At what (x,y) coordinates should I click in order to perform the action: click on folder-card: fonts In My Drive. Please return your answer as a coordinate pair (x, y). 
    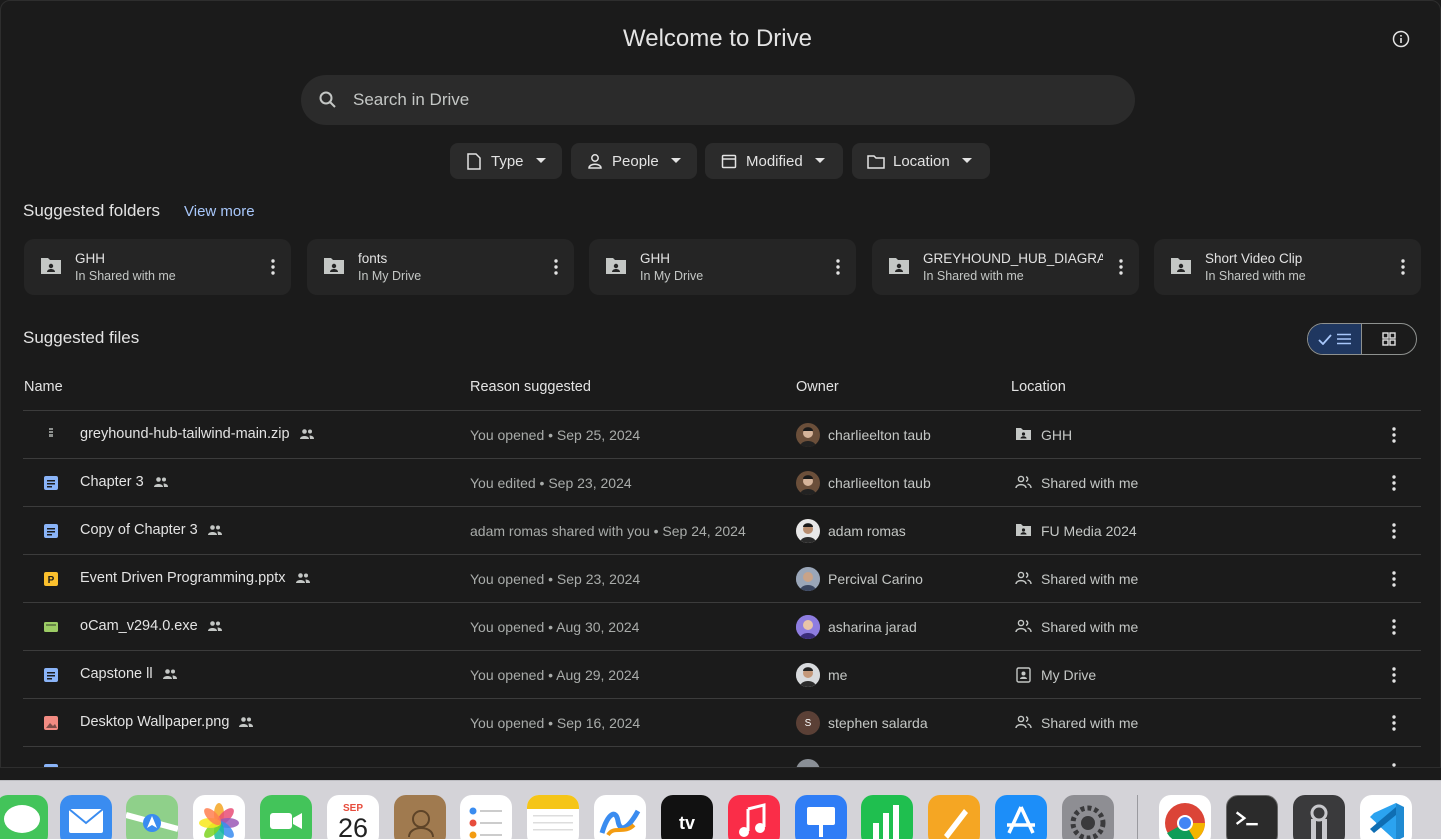
    Looking at the image, I should click on (440, 267).